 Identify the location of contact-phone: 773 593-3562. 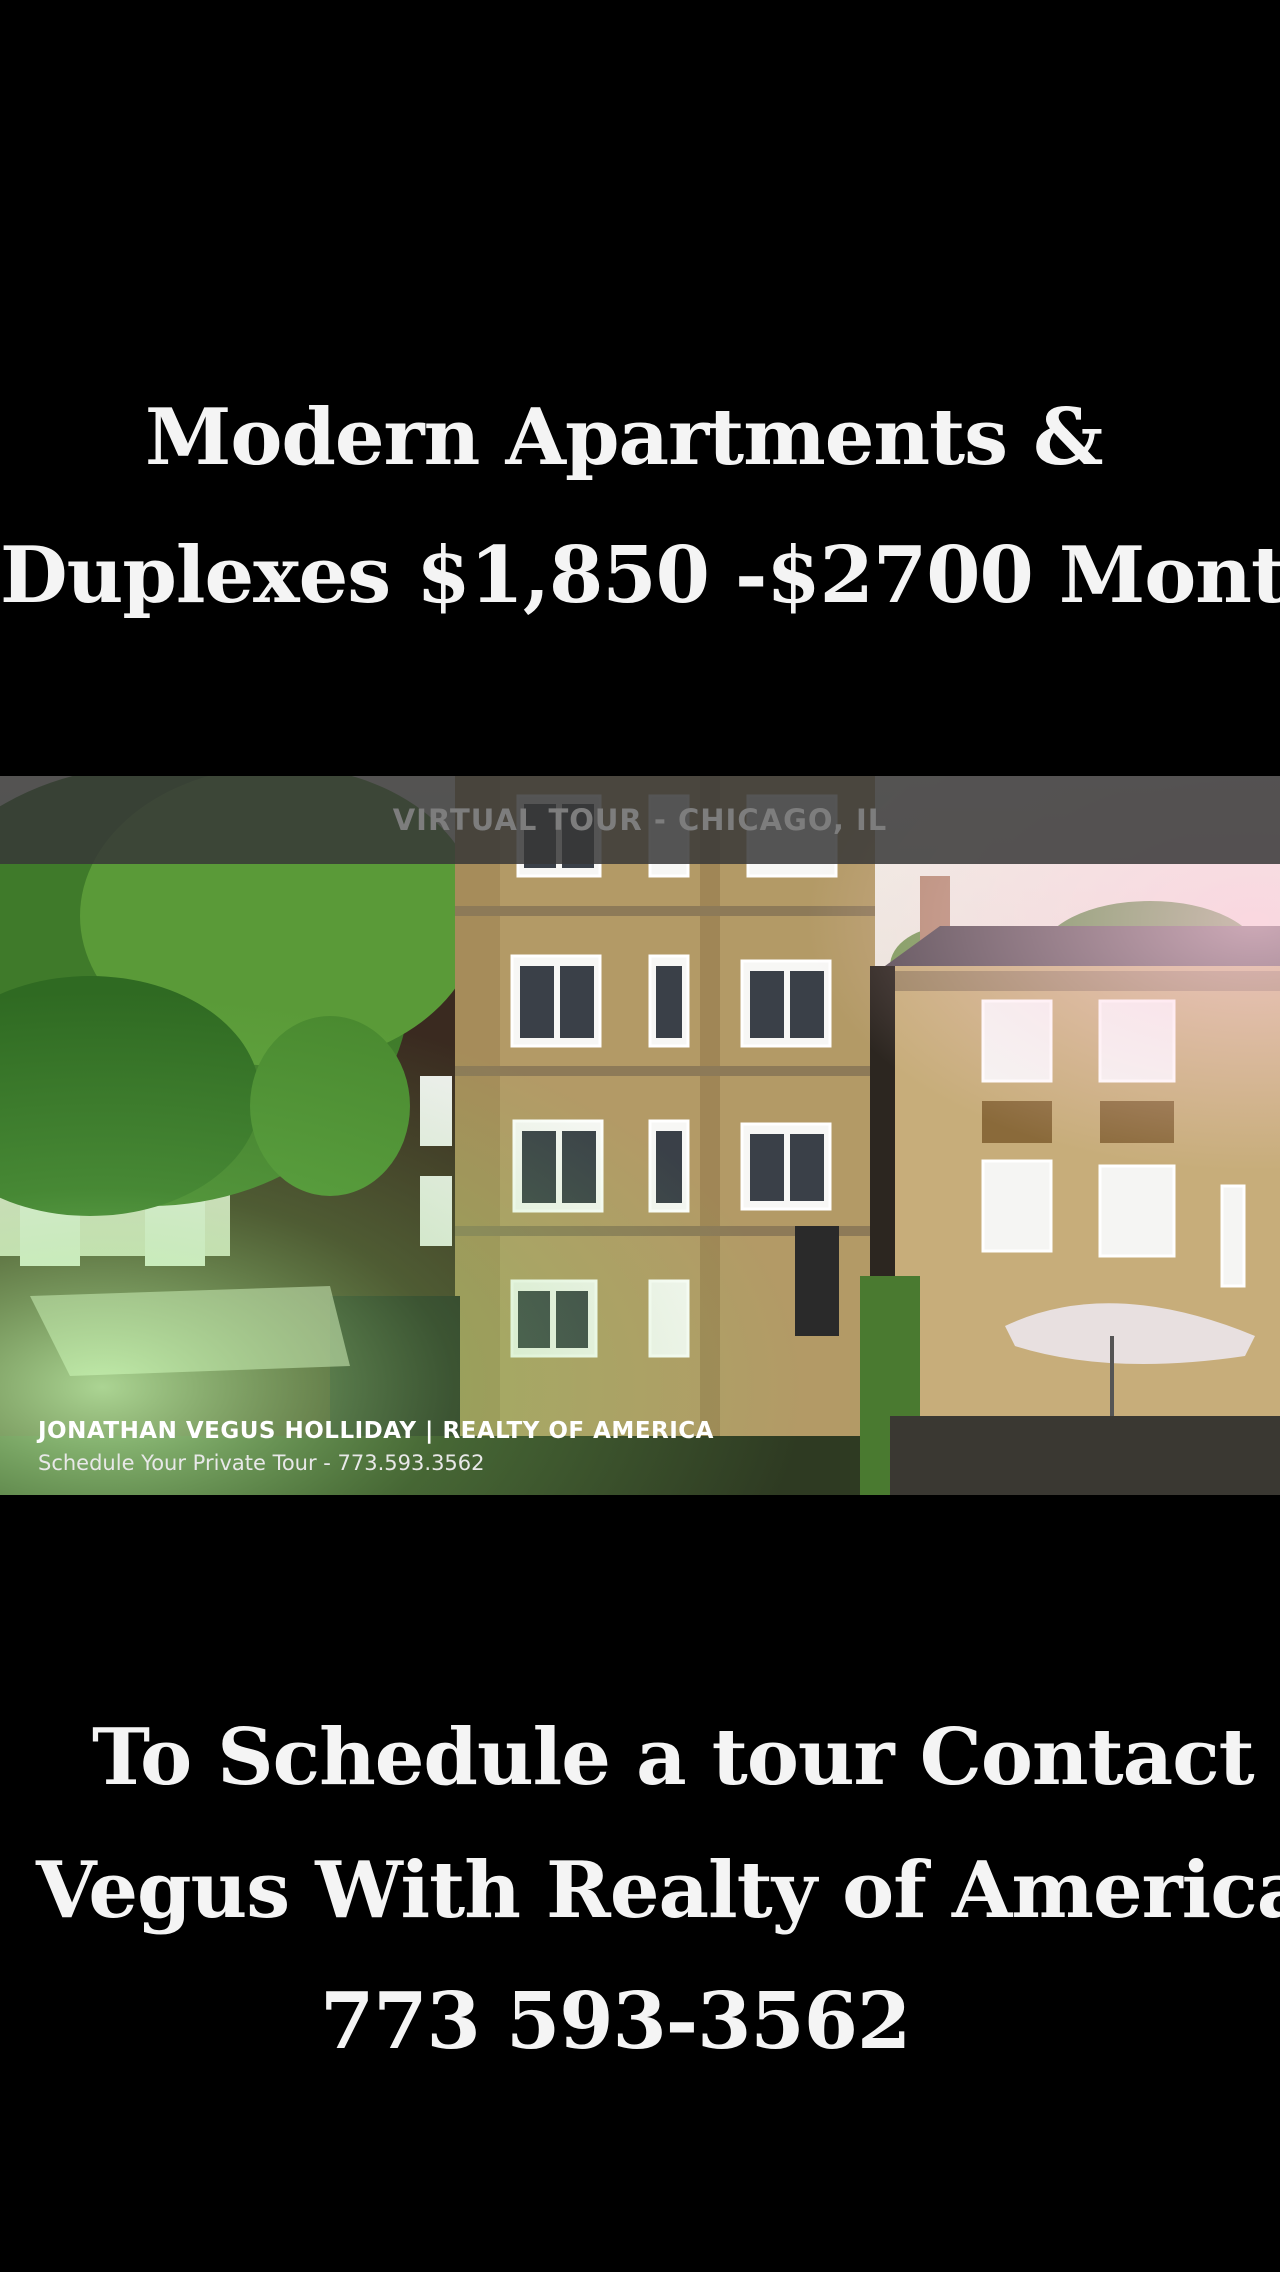
(800, 2021).